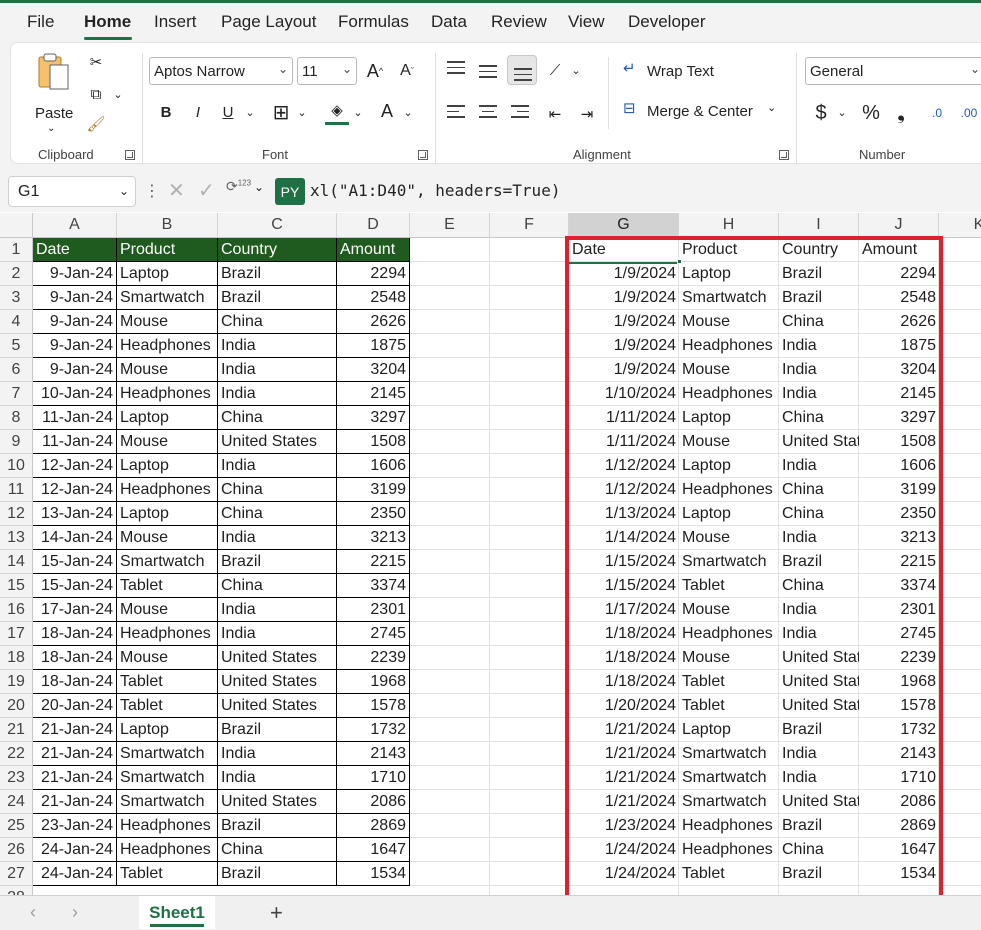 The height and width of the screenshot is (930, 981). I want to click on menu-file: File, so click(40, 22).